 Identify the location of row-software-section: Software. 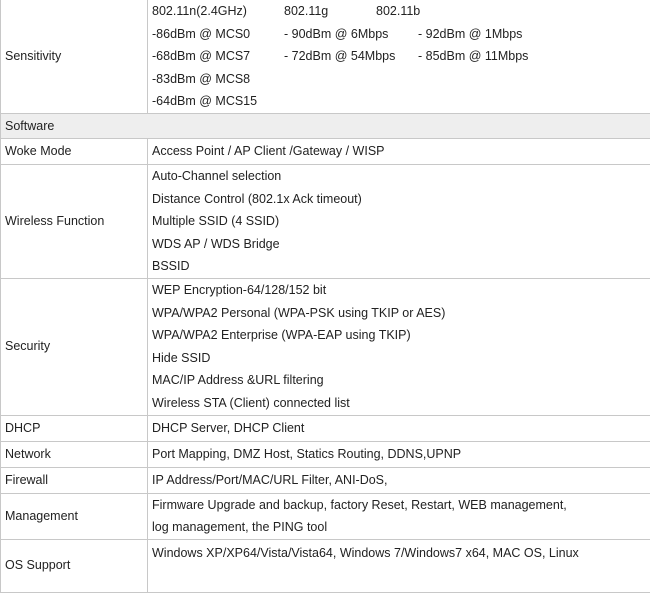
(325, 125).